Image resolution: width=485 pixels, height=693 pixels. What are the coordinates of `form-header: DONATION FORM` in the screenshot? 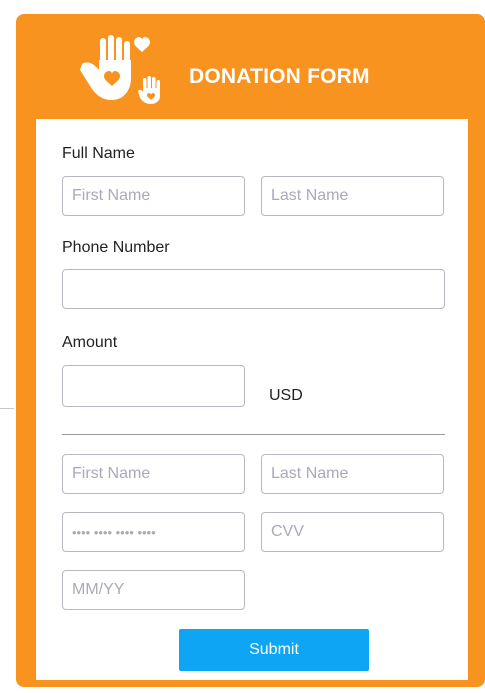 It's located at (250, 66).